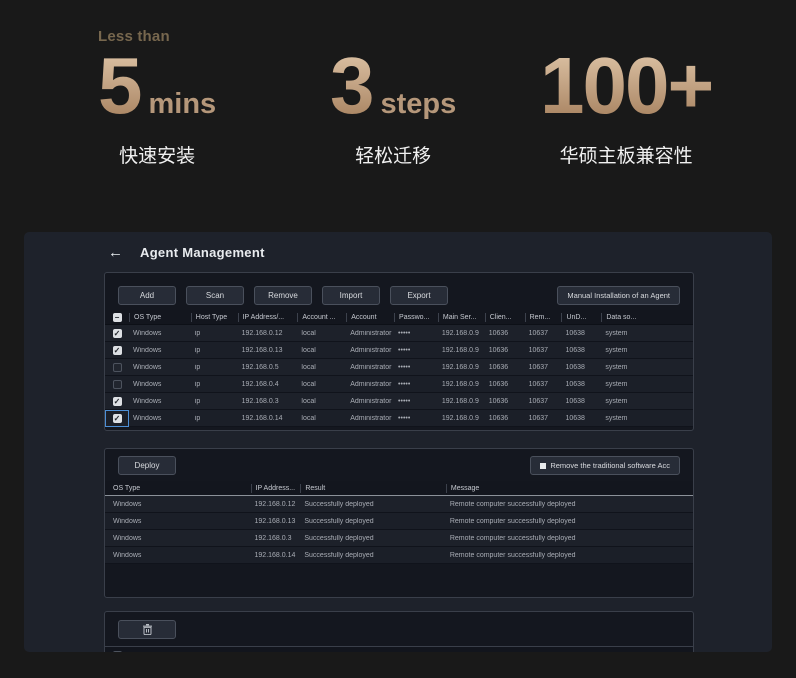 Image resolution: width=796 pixels, height=678 pixels. Describe the element at coordinates (283, 295) in the screenshot. I see `remove-button: Remove` at that location.